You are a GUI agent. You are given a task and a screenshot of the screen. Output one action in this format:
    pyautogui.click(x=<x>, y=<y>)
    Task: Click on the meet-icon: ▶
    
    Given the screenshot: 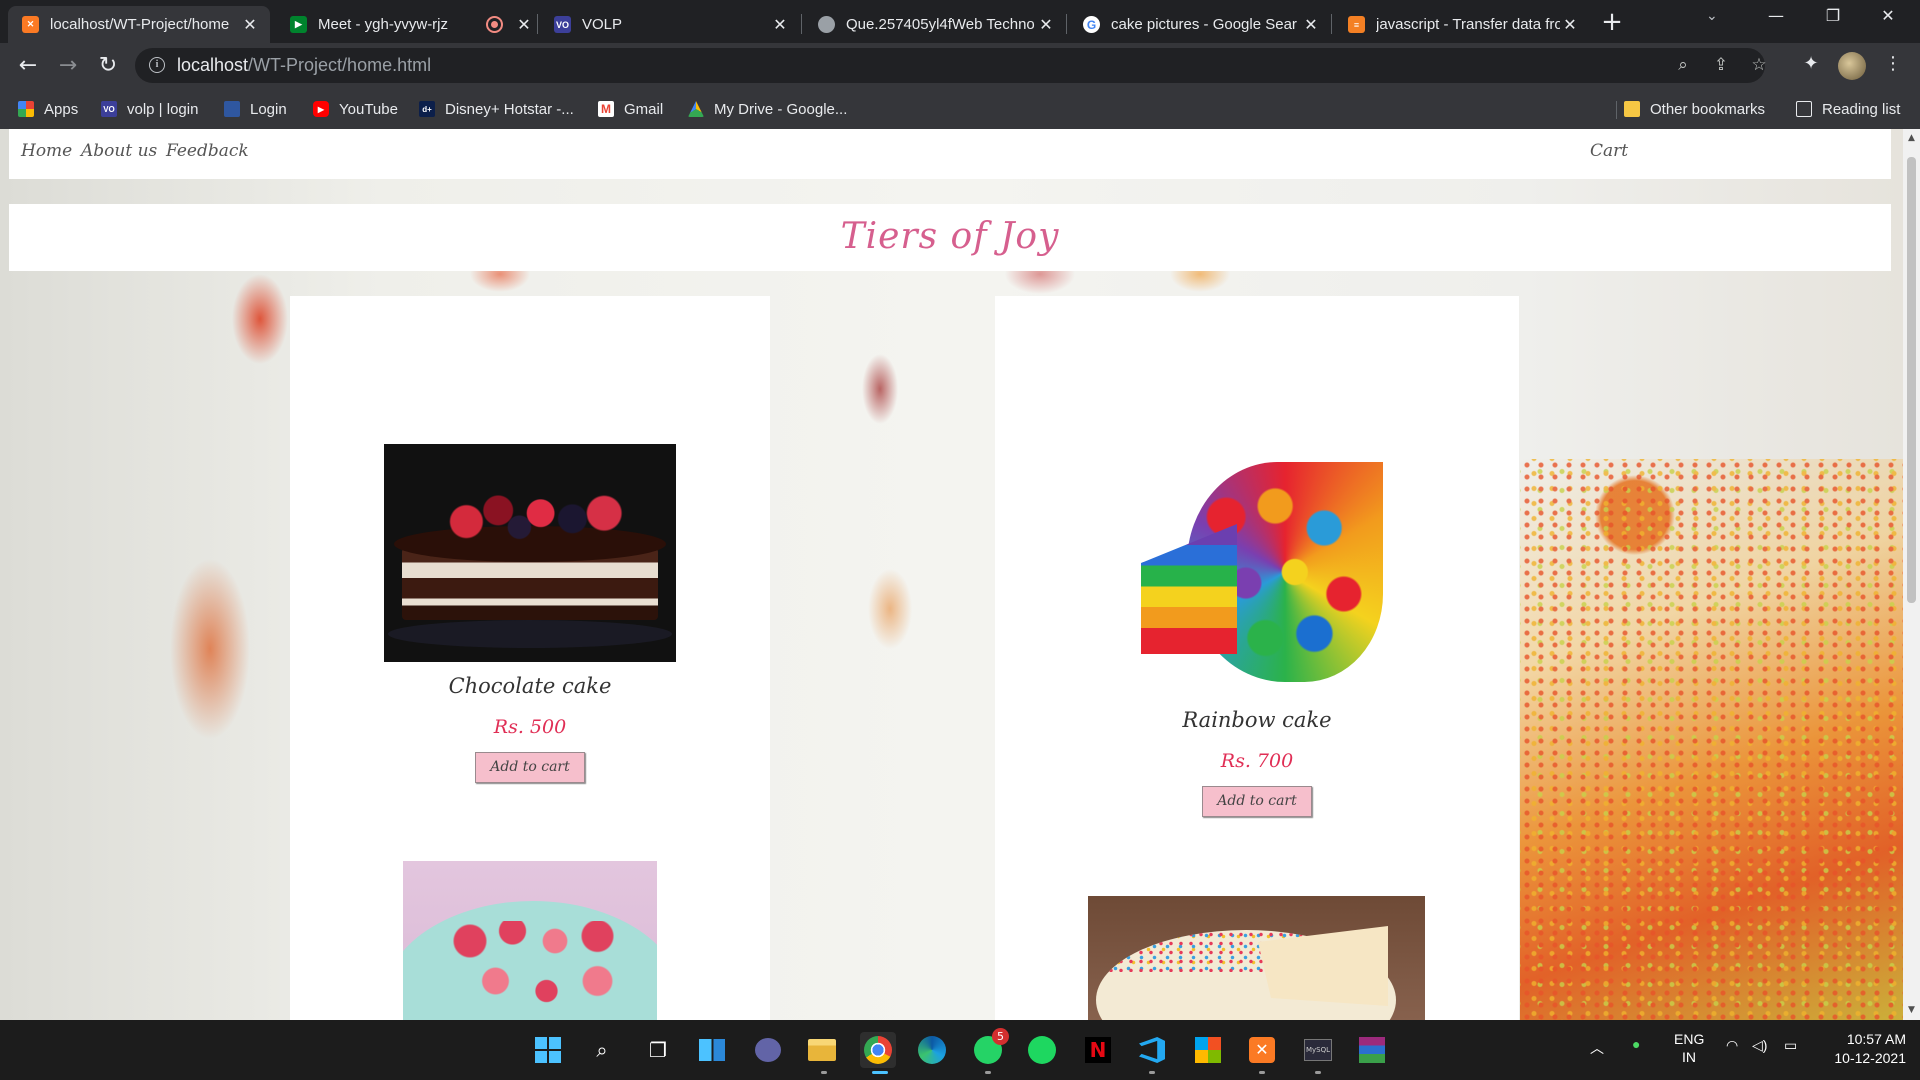 What is the action you would take?
    pyautogui.click(x=298, y=24)
    